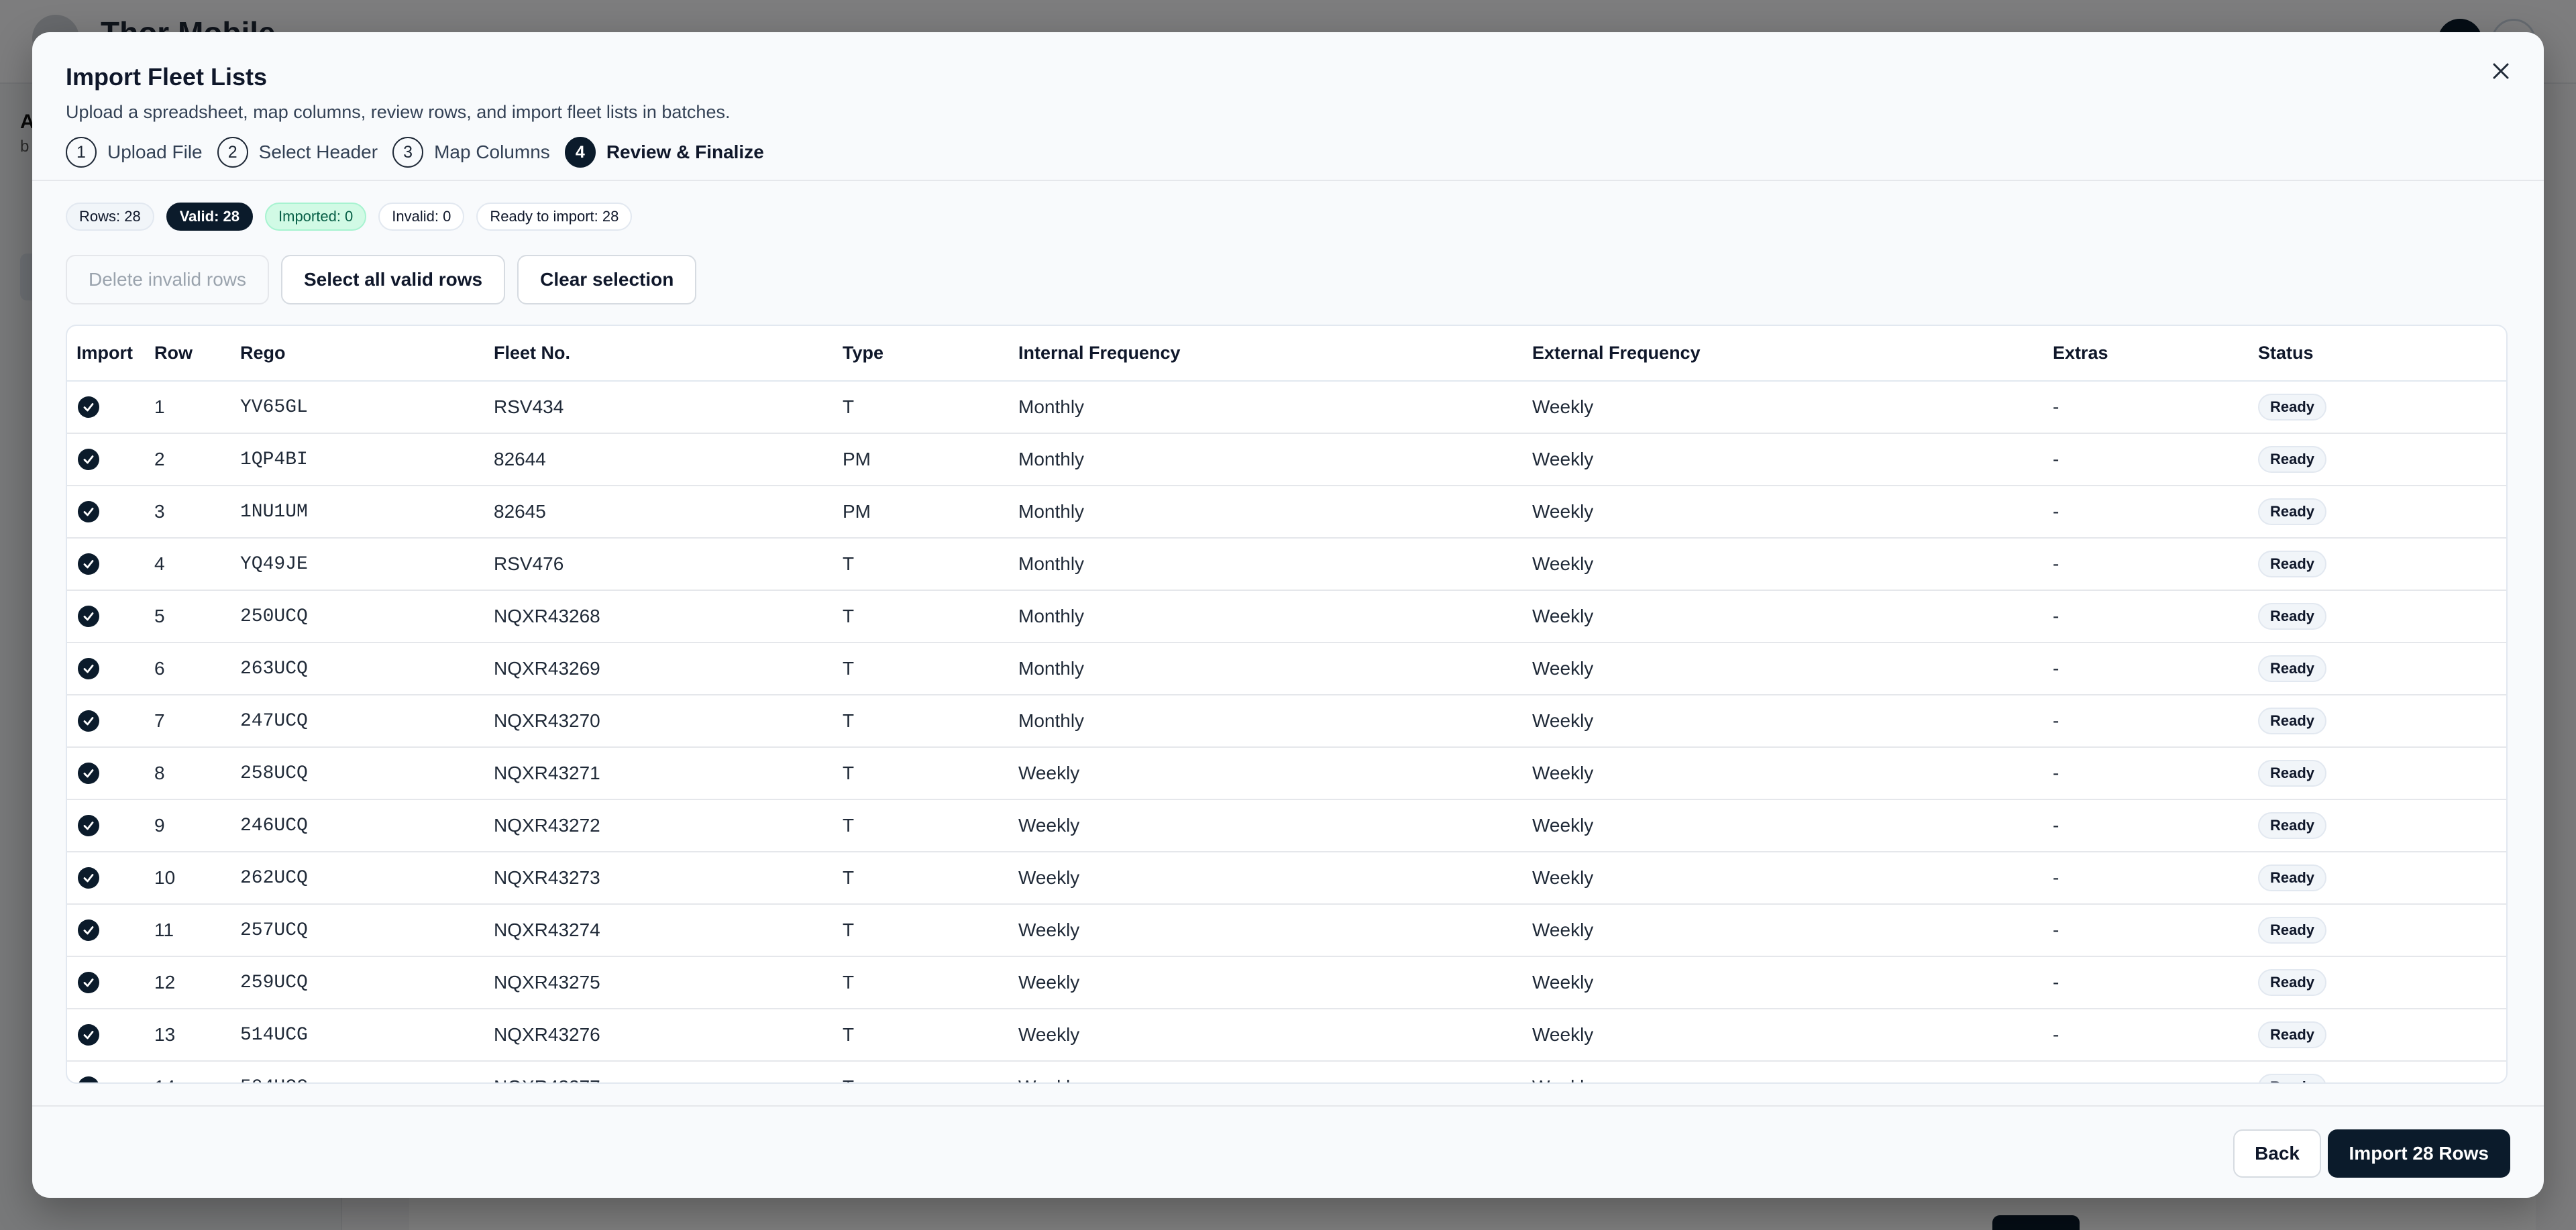 Image resolution: width=2576 pixels, height=1230 pixels. What do you see at coordinates (421, 217) in the screenshot?
I see `invalid-badge: Invalid: 0` at bounding box center [421, 217].